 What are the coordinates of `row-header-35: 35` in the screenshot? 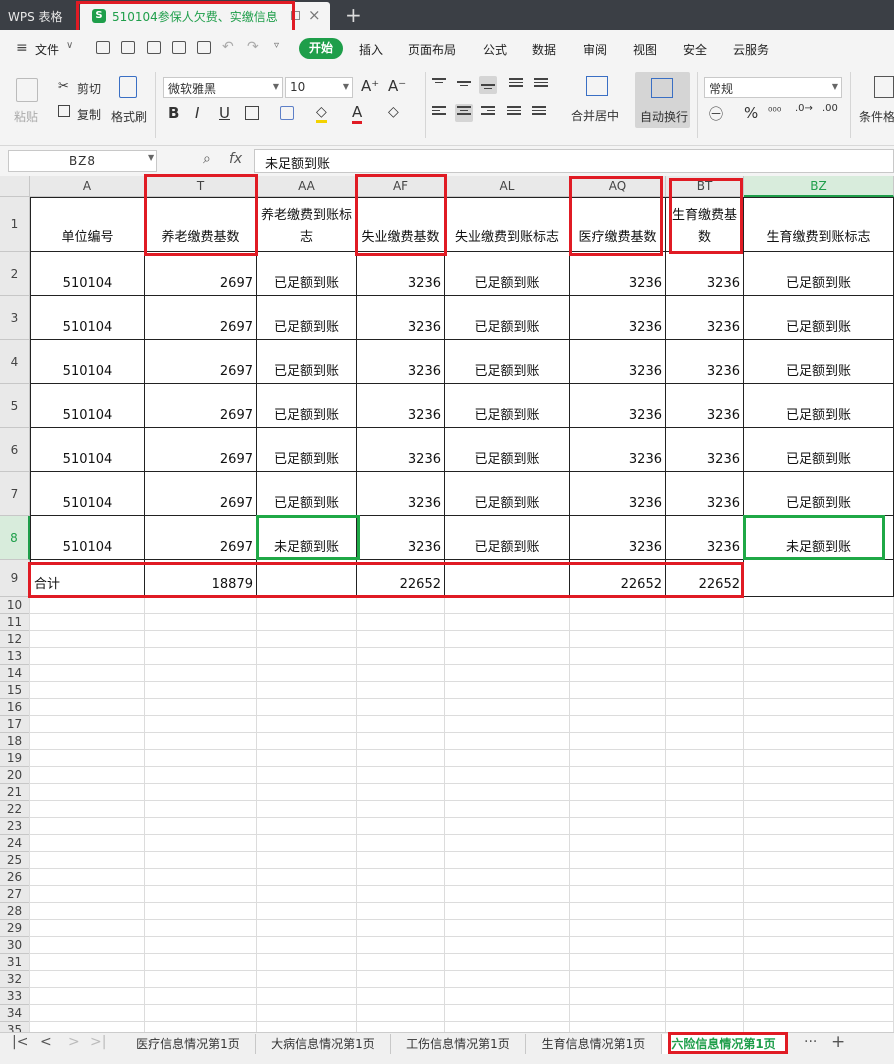 It's located at (15, 1027).